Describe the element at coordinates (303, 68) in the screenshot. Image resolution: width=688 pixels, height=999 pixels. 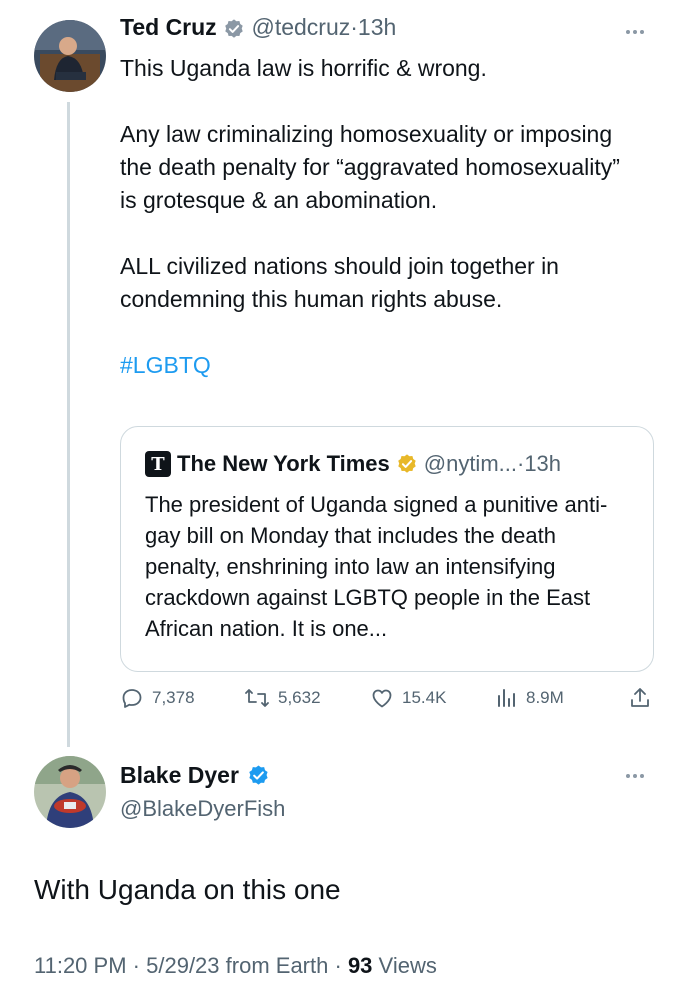
I see `tweet-paragraph-1: This Uganda law is horrific & wrong.` at that location.